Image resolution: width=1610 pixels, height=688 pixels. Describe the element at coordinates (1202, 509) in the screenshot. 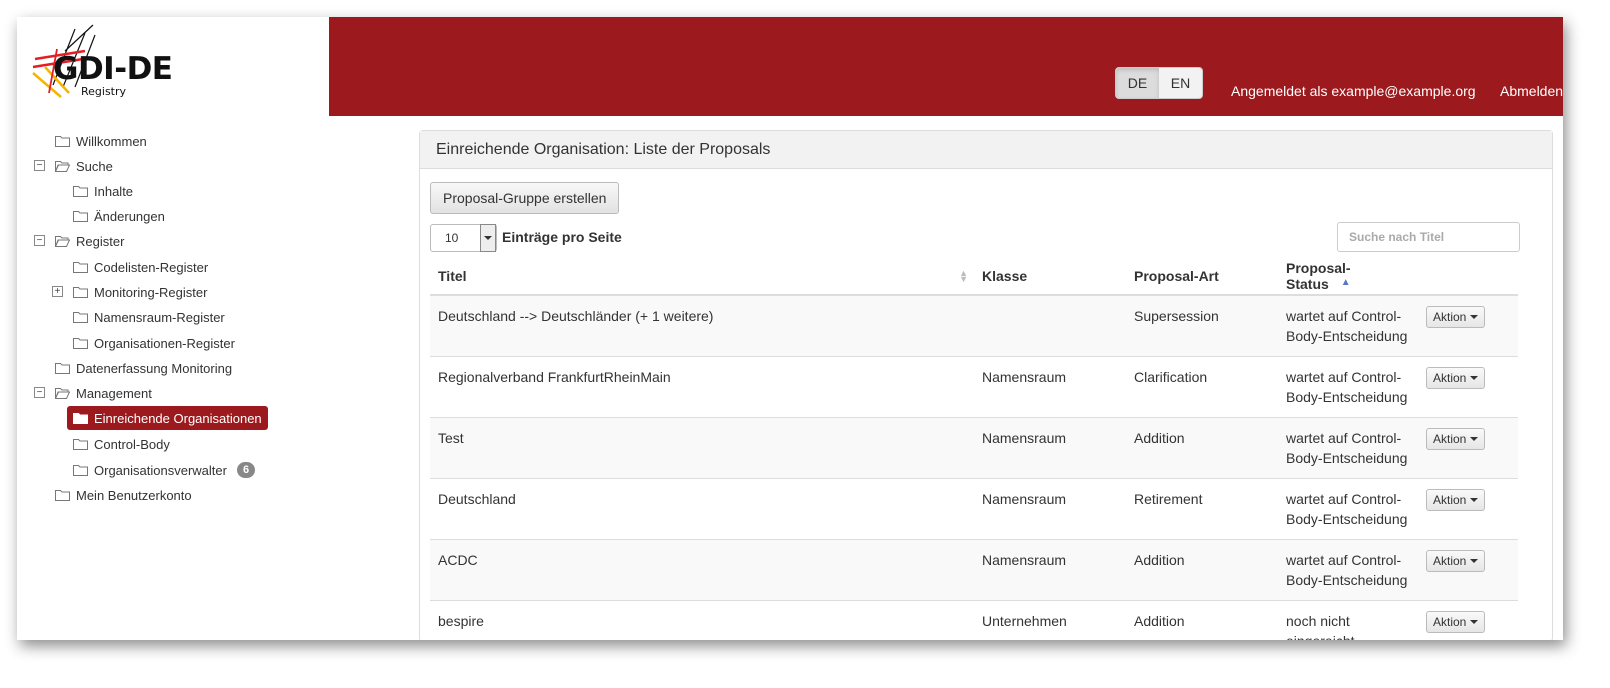

I see `cell-art: Retirement` at that location.